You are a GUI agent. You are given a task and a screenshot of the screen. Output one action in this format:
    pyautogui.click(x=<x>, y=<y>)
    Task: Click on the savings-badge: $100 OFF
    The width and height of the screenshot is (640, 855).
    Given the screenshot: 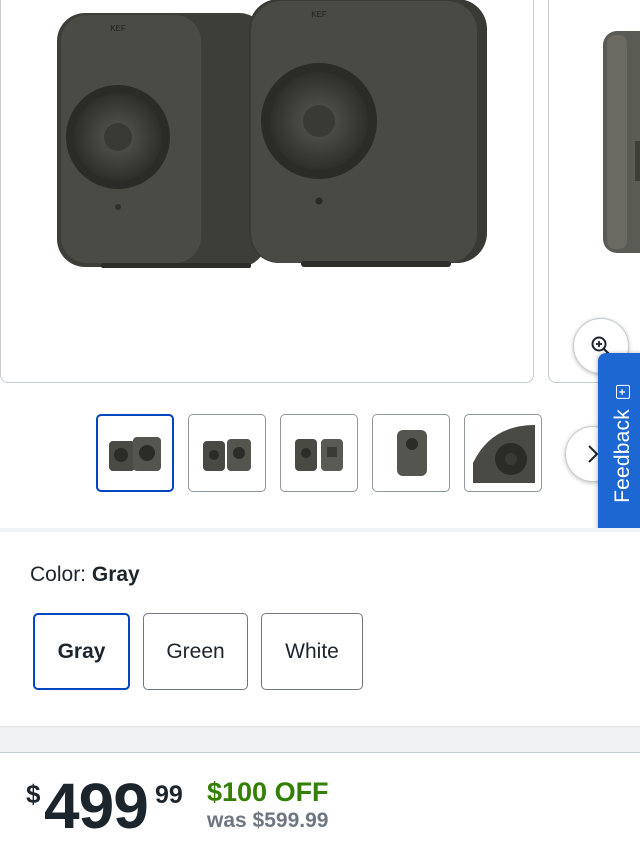 What is the action you would take?
    pyautogui.click(x=268, y=792)
    